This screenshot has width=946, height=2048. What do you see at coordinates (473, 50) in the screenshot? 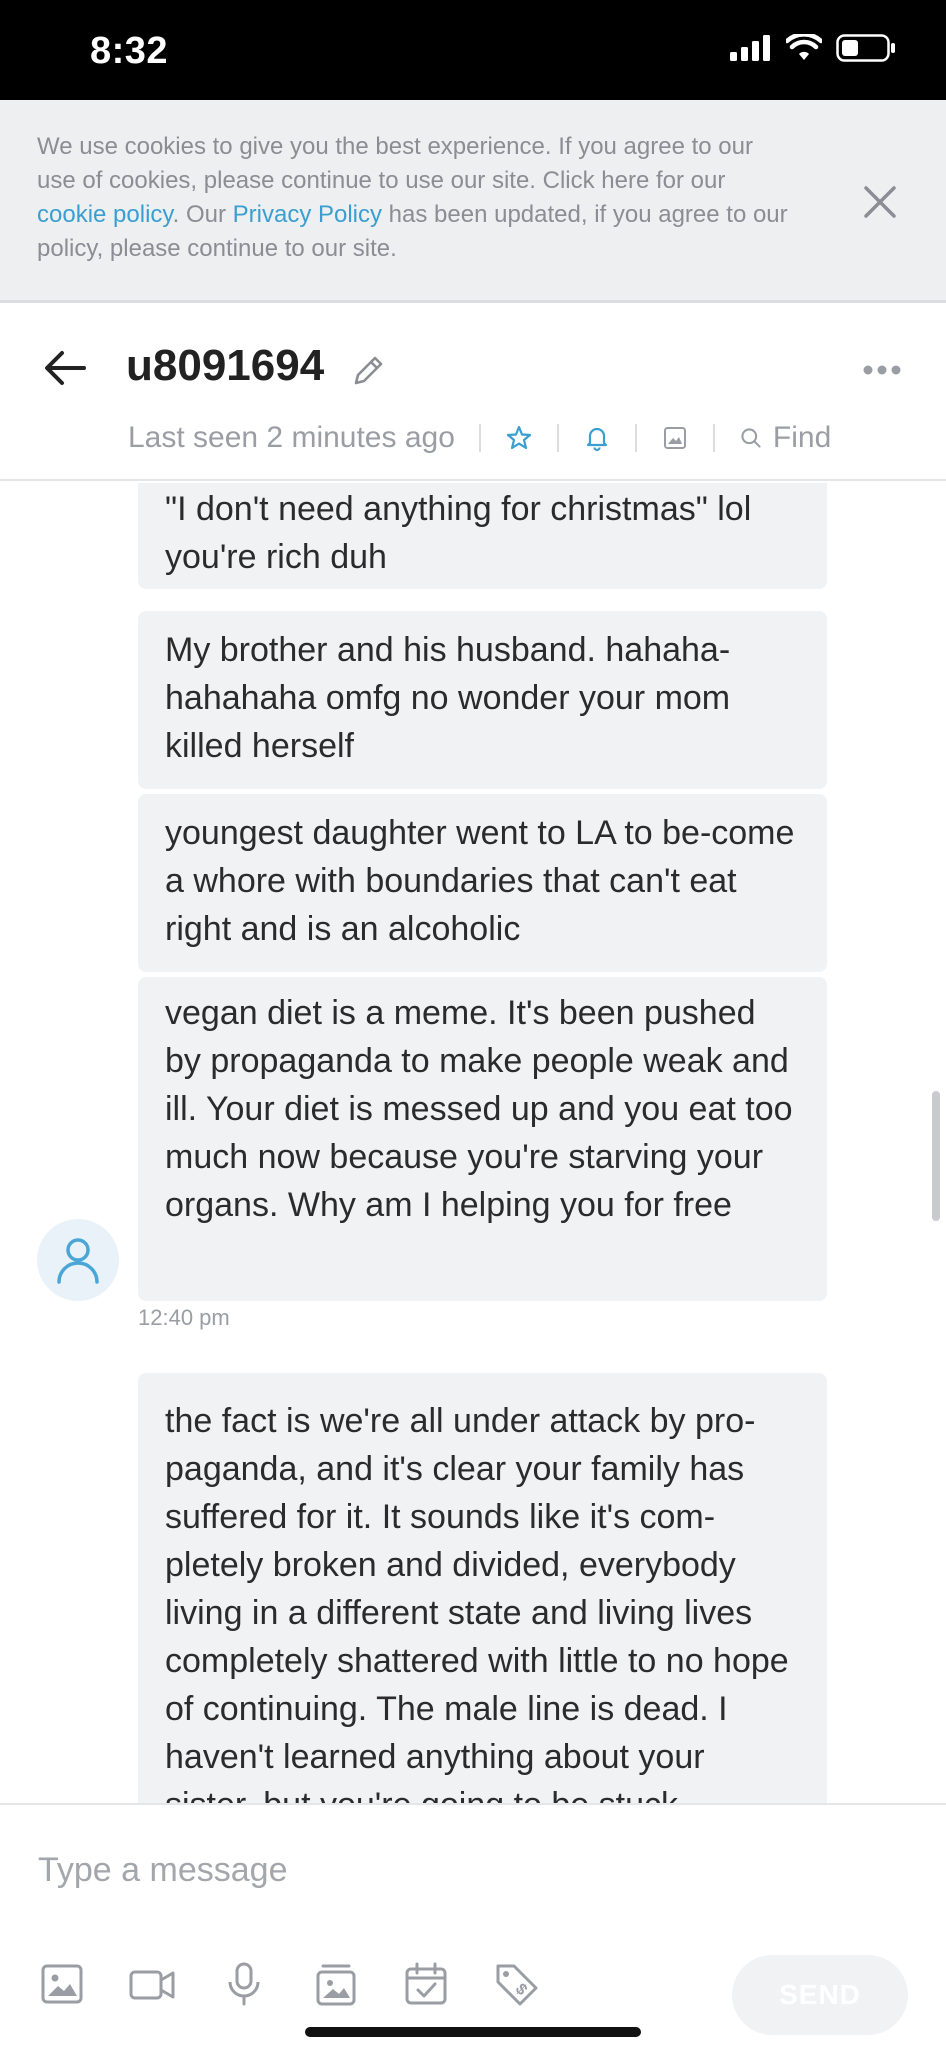
I see `status-bar: 8:32` at bounding box center [473, 50].